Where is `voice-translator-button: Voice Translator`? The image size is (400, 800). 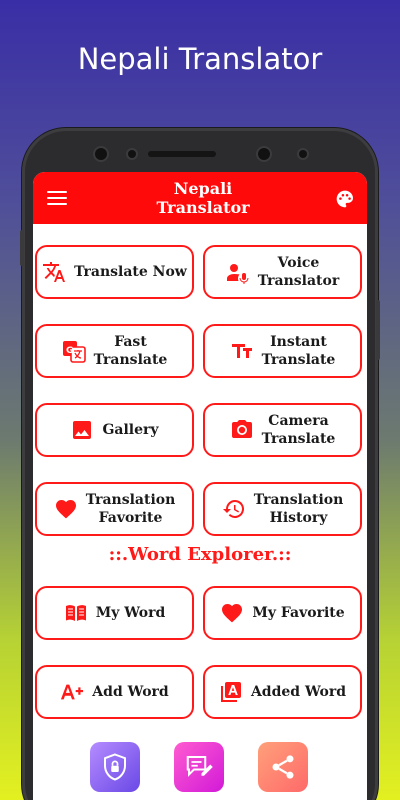
voice-translator-button: Voice Translator is located at coordinates (282, 272).